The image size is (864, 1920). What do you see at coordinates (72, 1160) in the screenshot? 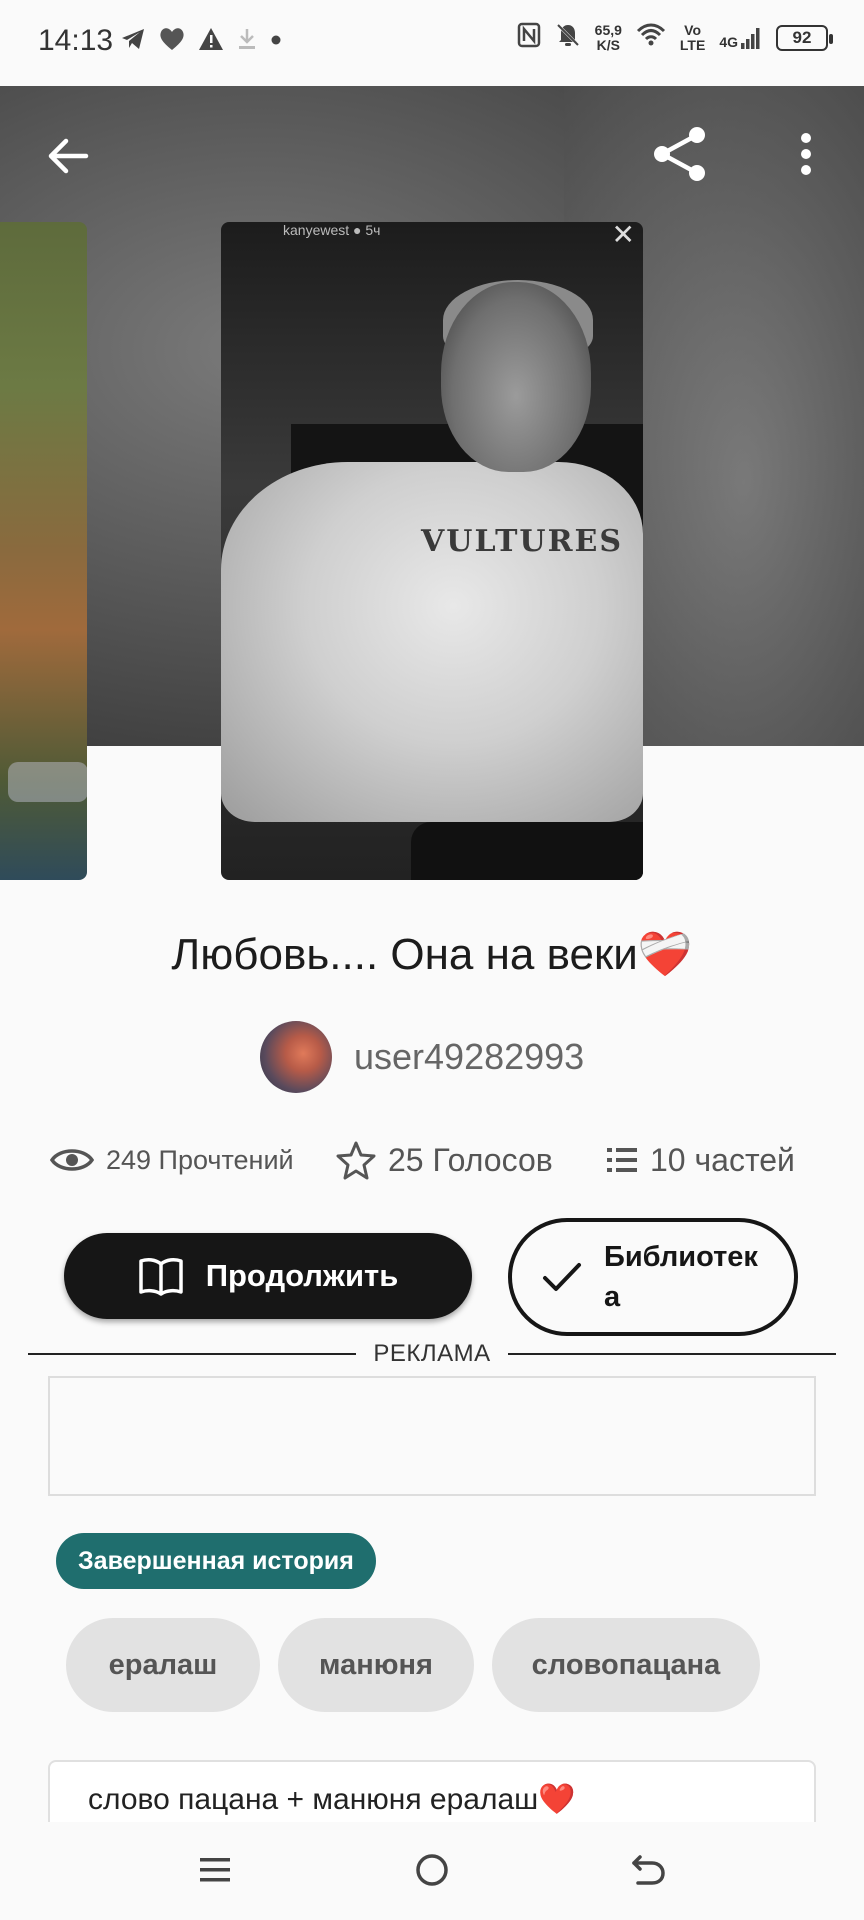
I see `eye-icon` at bounding box center [72, 1160].